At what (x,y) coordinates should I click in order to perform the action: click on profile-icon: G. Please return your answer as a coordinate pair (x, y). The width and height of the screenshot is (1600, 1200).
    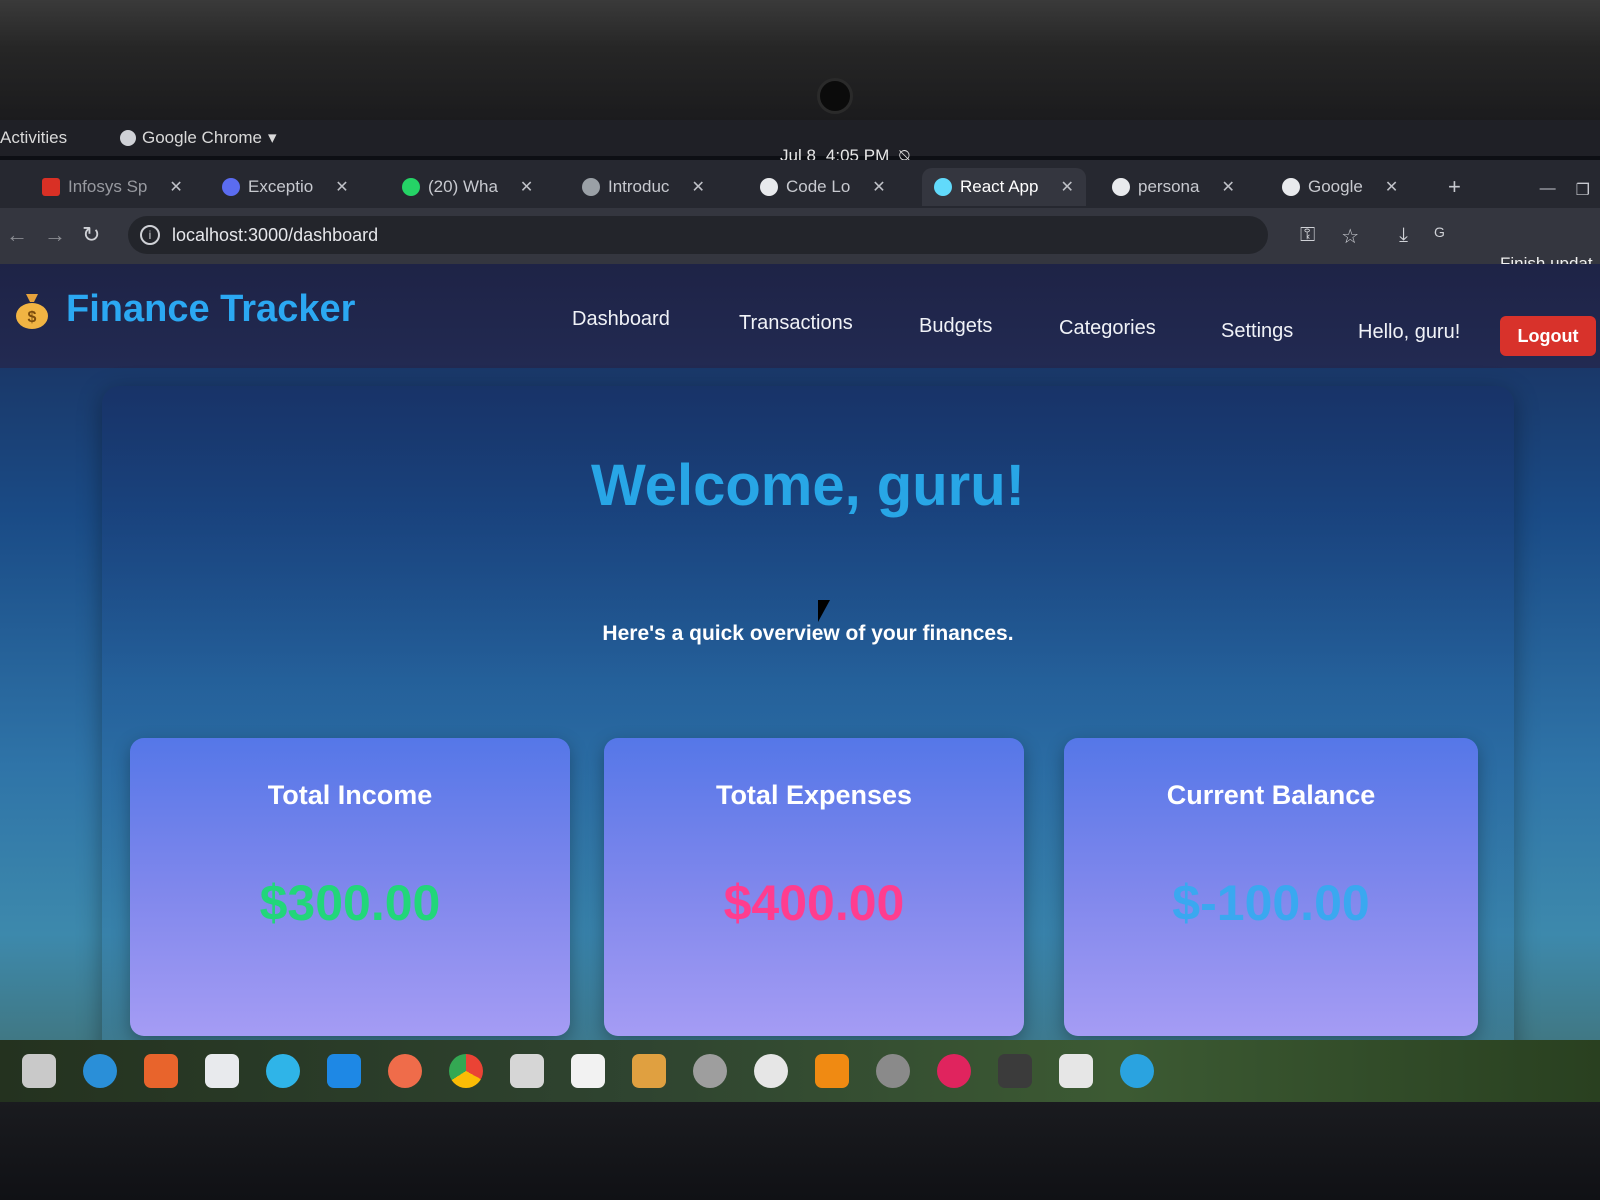
    Looking at the image, I should click on (1439, 236).